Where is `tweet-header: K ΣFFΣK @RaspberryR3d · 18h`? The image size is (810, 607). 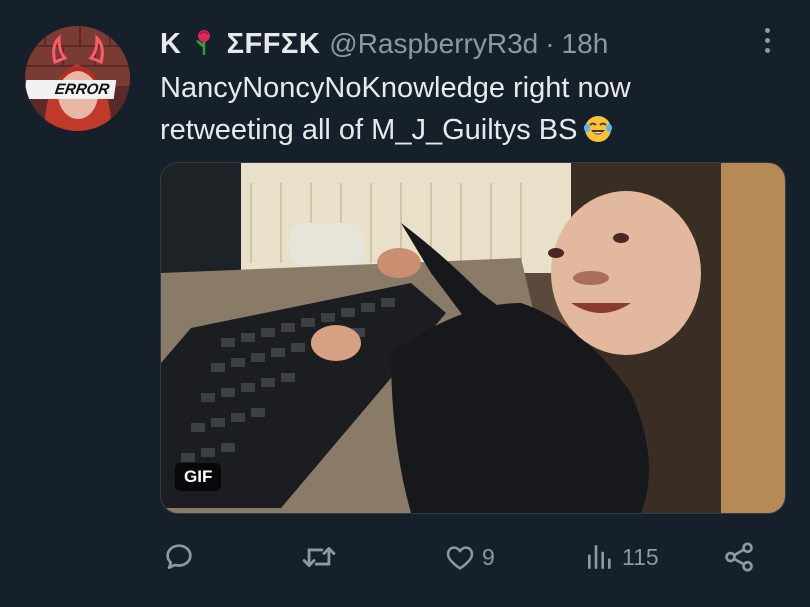
tweet-header: K ΣFFΣK @RaspberryR3d · 18h is located at coordinates (384, 44).